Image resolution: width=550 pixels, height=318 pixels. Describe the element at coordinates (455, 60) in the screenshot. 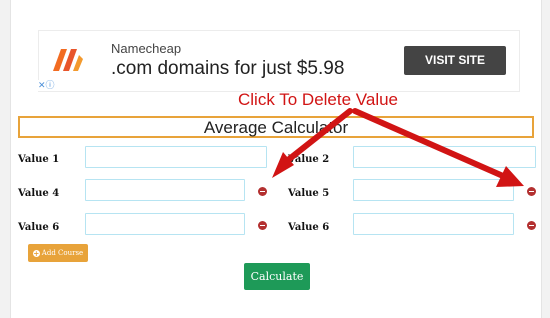

I see `visit-site-button: VISIT SITE` at that location.